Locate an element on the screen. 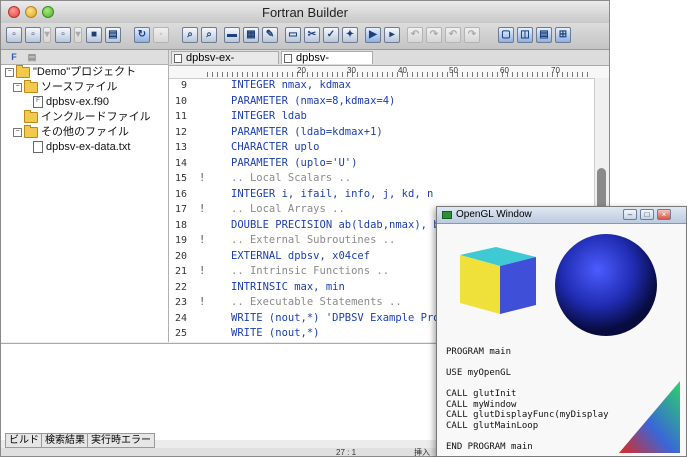 This screenshot has height=457, width=687. tree-item-other-folder: − その他のファイル is located at coordinates (71, 132).